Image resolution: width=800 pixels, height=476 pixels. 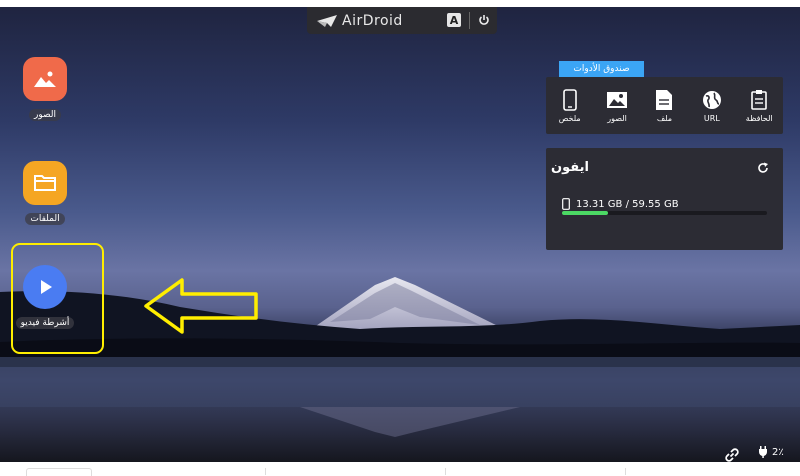 I want to click on phone-storage-icon, so click(x=566, y=204).